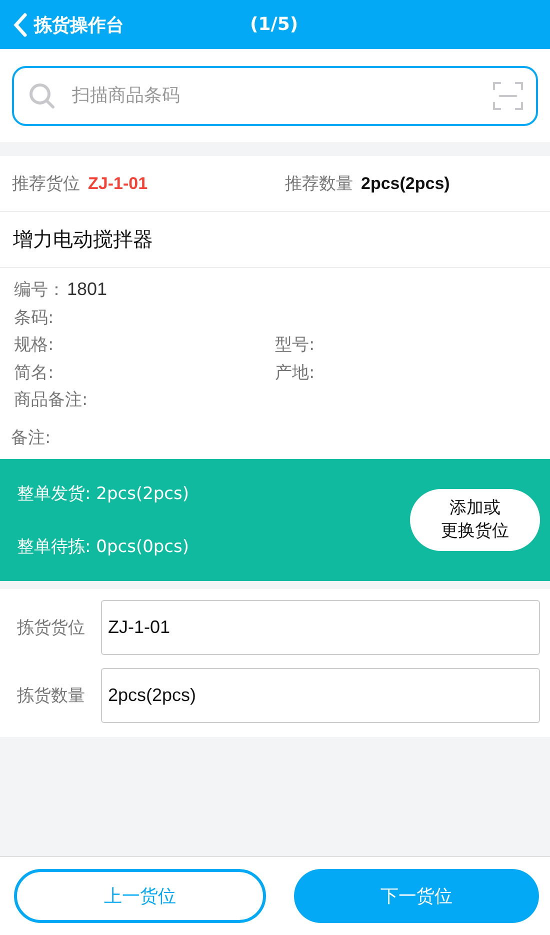 Image resolution: width=550 pixels, height=935 pixels. Describe the element at coordinates (275, 240) in the screenshot. I see `product-name: 增力电动搅拌器` at that location.